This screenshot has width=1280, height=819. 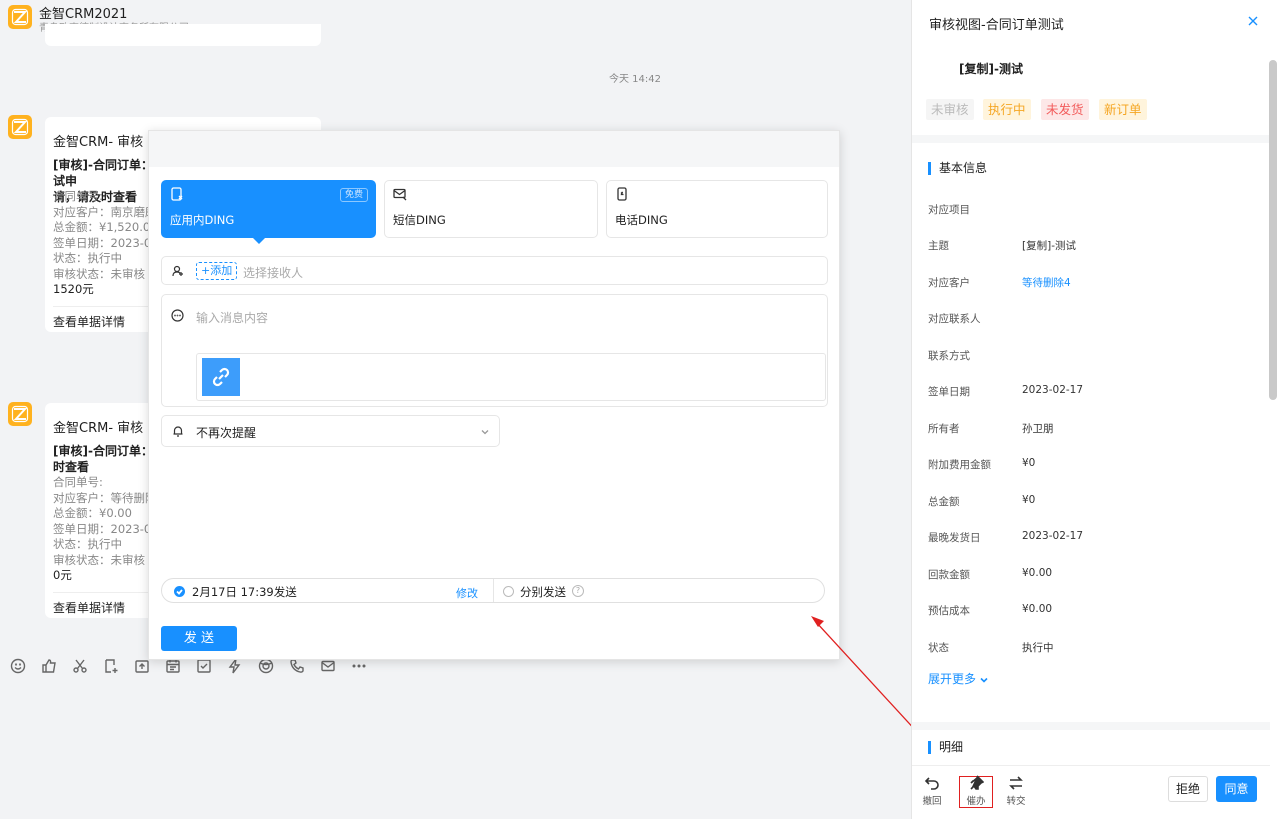 What do you see at coordinates (232, 318) in the screenshot?
I see `message-placeholder: 输入消息内容` at bounding box center [232, 318].